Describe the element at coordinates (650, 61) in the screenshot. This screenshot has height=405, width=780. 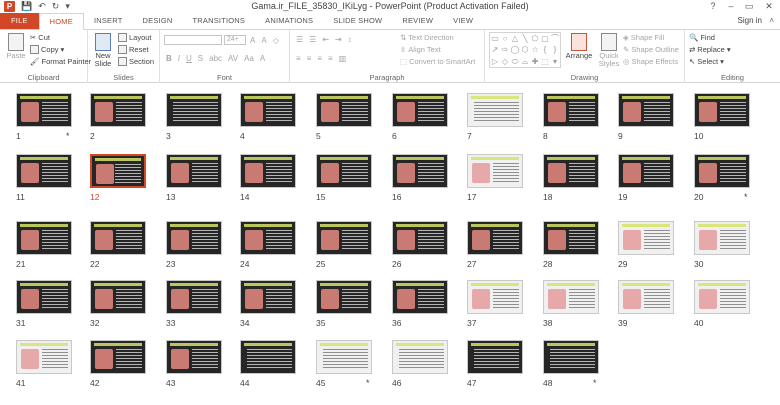
I see `shape-effects-button: ◎ Shape Effects` at that location.